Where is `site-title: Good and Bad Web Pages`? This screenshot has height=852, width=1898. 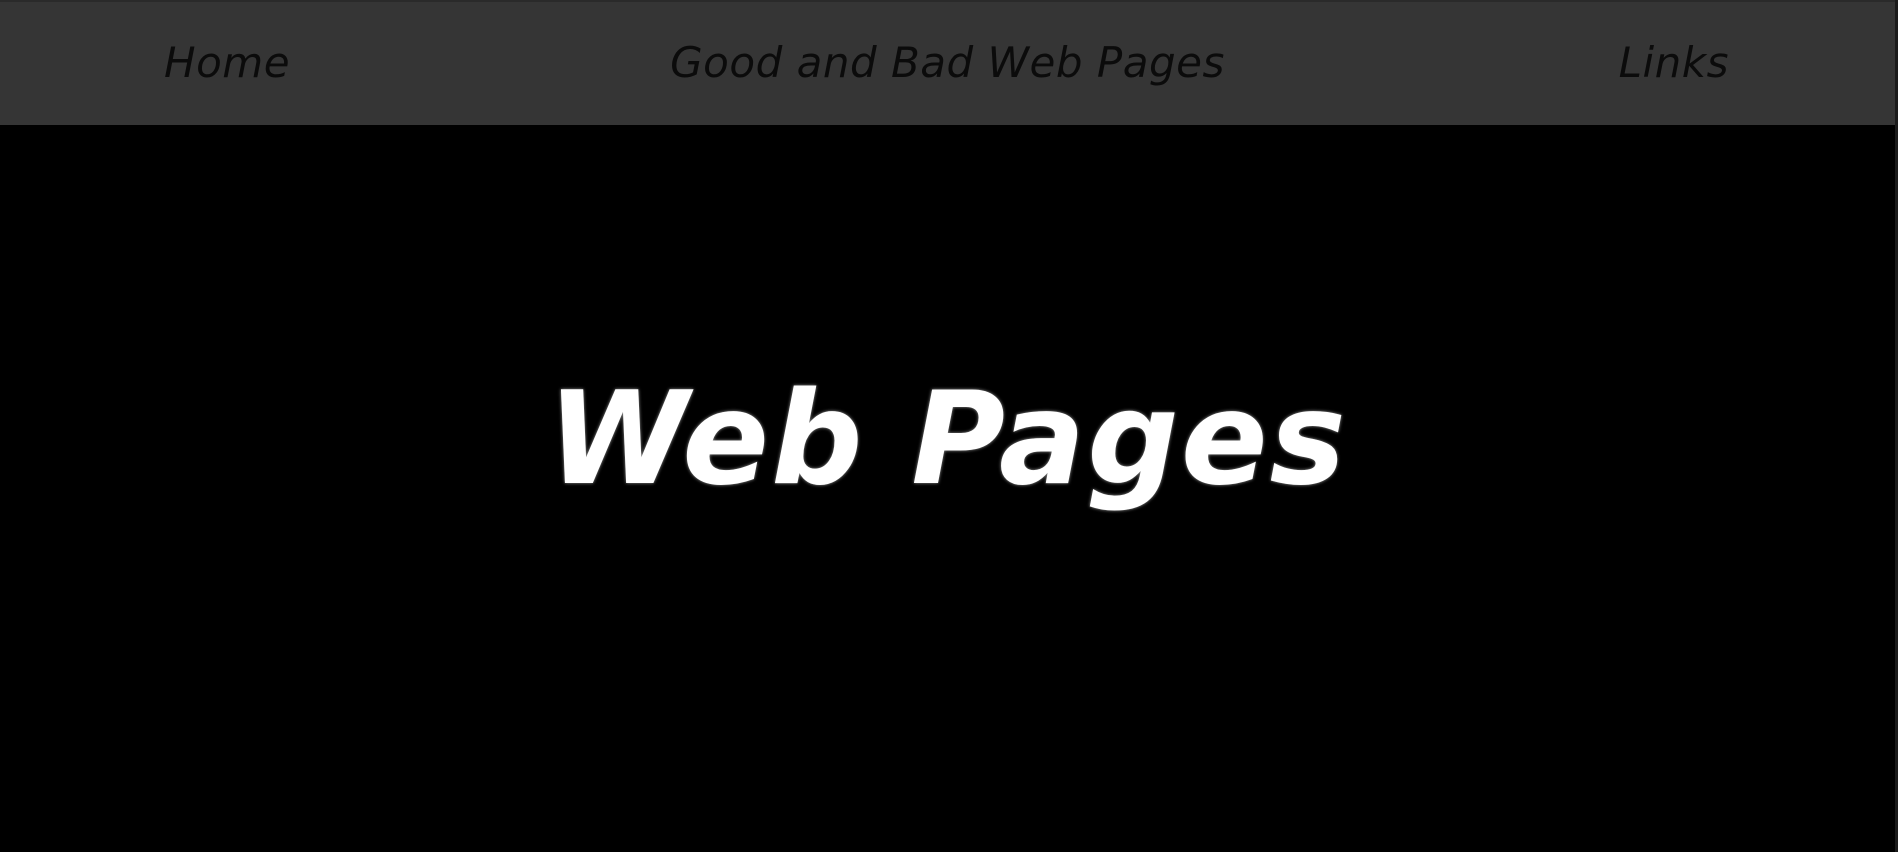
site-title: Good and Bad Web Pages is located at coordinates (947, 62).